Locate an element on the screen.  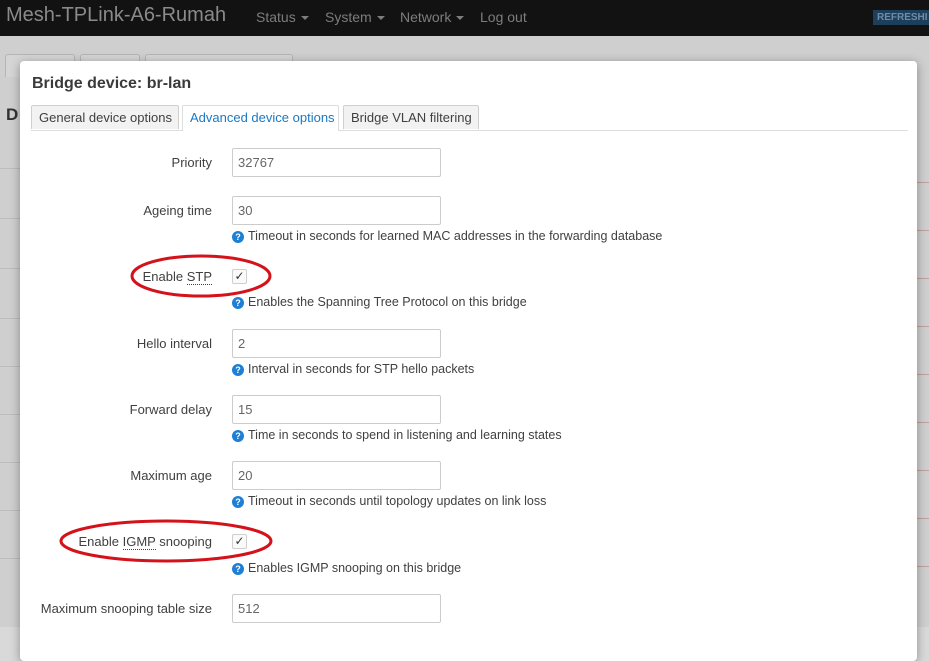
max-snooping-table-size-input is located at coordinates (336, 608).